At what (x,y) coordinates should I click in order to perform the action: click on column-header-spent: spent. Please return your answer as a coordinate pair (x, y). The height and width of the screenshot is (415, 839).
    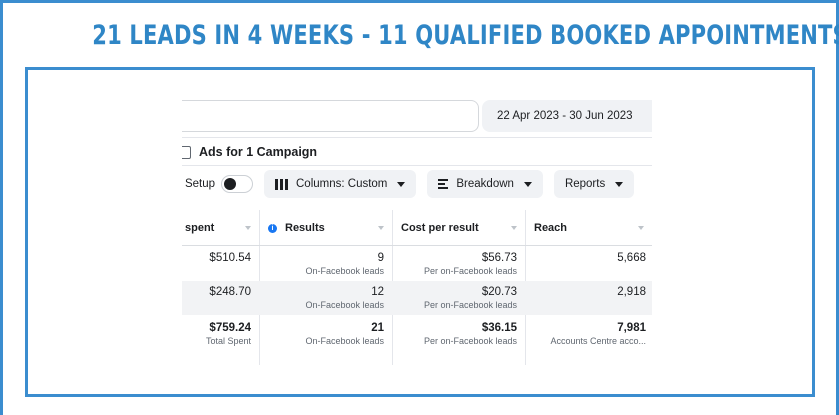
    Looking at the image, I should click on (220, 228).